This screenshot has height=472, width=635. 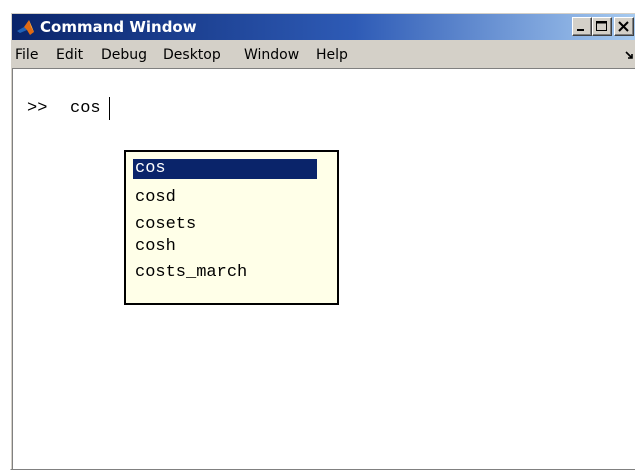 What do you see at coordinates (154, 198) in the screenshot?
I see `completion-option-cosd: cosd` at bounding box center [154, 198].